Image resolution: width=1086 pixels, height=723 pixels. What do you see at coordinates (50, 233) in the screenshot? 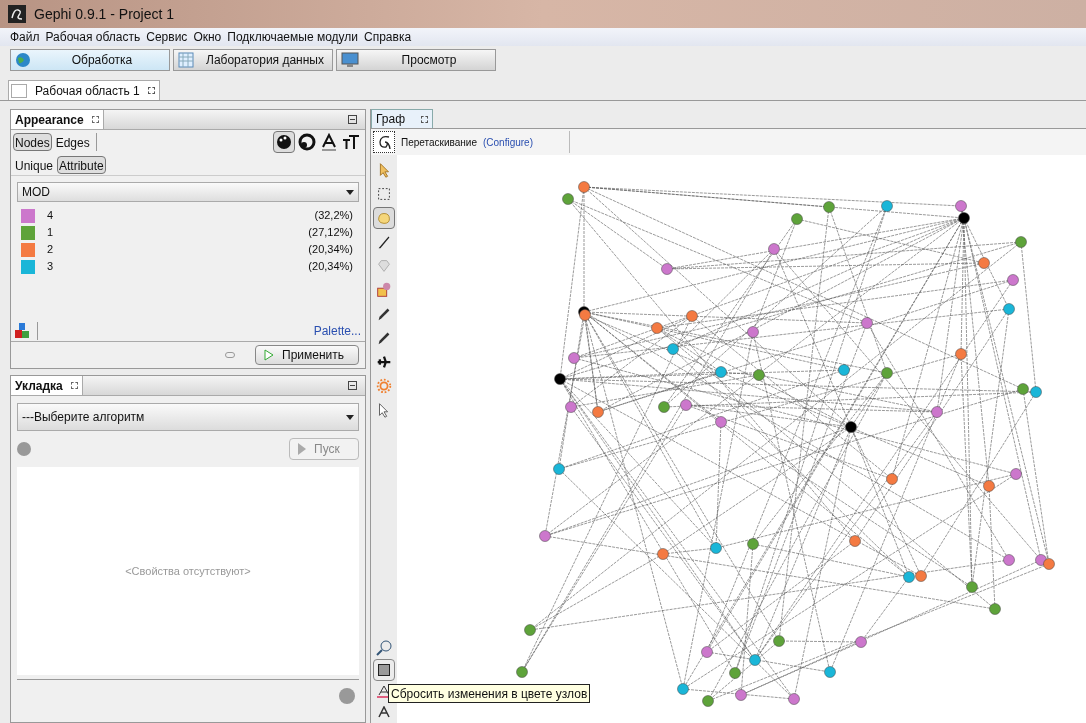
I see `partition-label: 1` at bounding box center [50, 233].